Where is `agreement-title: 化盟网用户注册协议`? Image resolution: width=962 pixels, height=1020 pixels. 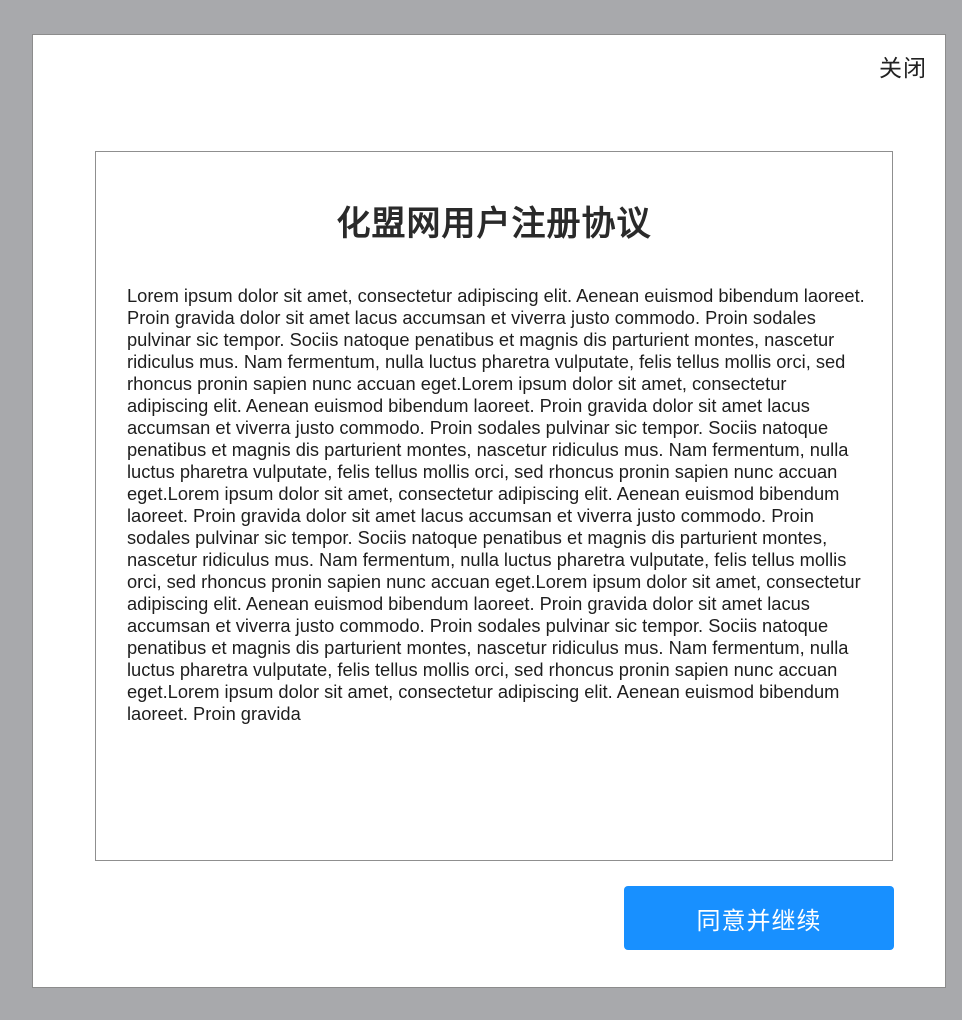 agreement-title: 化盟网用户注册协议 is located at coordinates (494, 224).